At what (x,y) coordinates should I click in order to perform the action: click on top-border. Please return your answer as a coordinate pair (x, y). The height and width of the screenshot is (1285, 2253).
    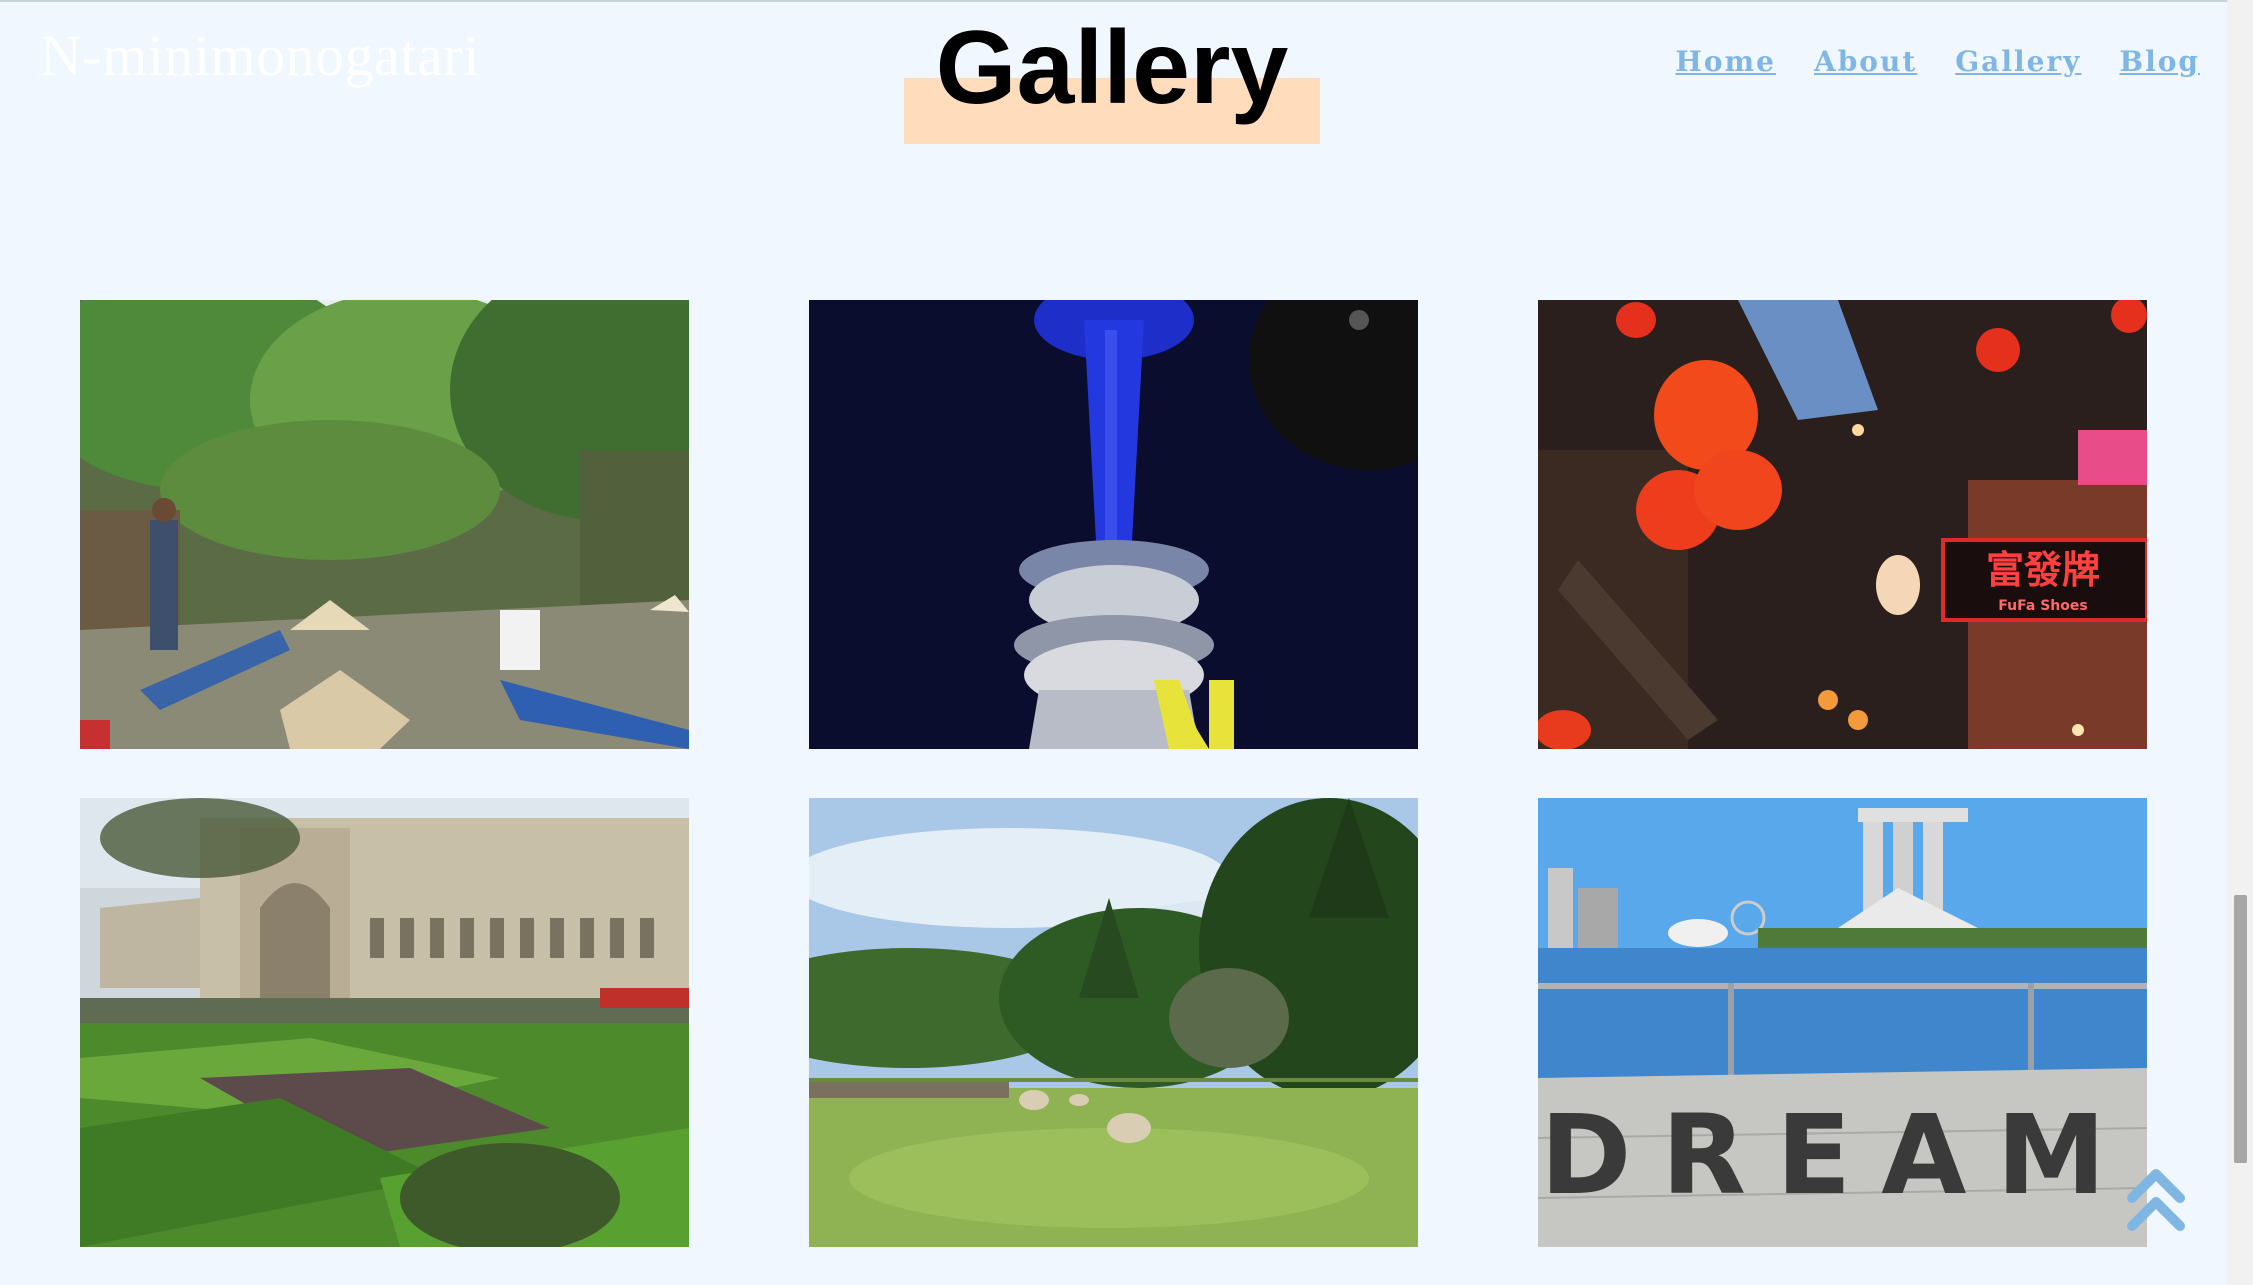
    Looking at the image, I should click on (1113, 1).